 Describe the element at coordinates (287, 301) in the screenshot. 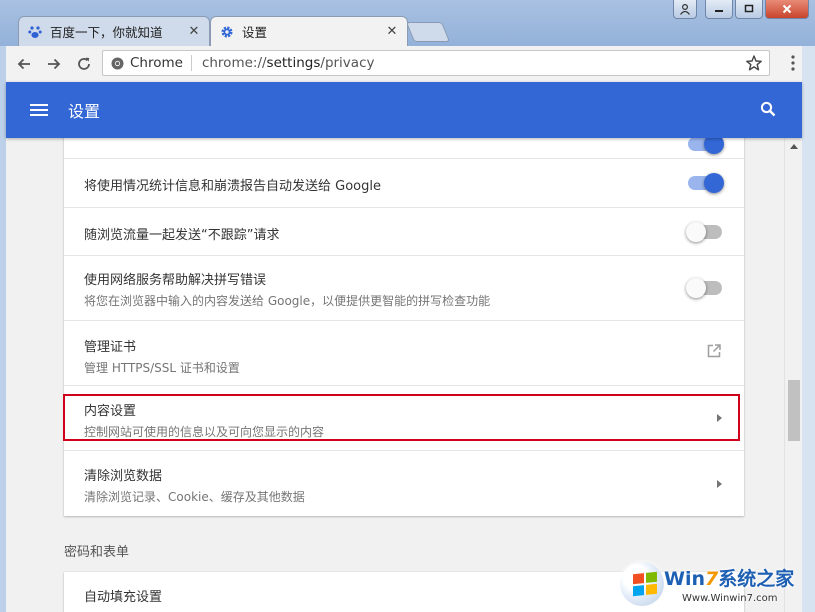

I see `row-secondary-text: 将您在浏览器中输入的内容发送给 Google，以便提供更智能的拼写检查功能` at that location.